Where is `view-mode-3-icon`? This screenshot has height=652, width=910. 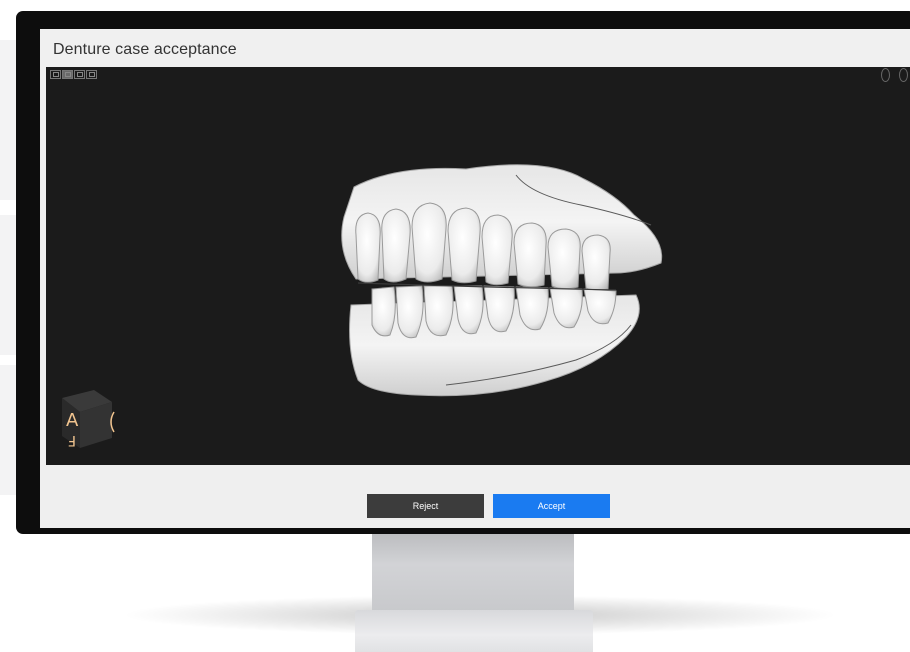
view-mode-3-icon is located at coordinates (79, 74).